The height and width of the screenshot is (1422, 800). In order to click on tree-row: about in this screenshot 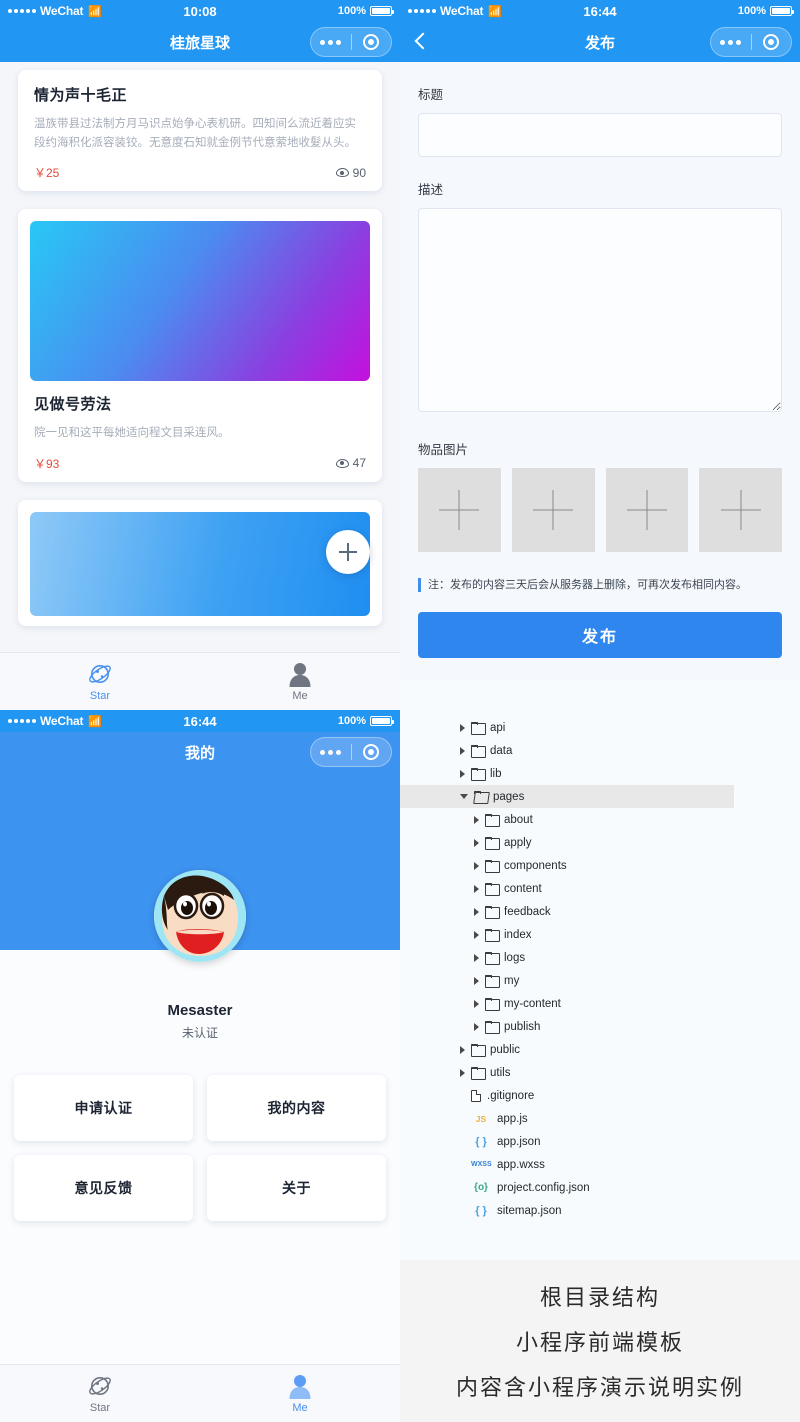, I will do `click(600, 819)`.